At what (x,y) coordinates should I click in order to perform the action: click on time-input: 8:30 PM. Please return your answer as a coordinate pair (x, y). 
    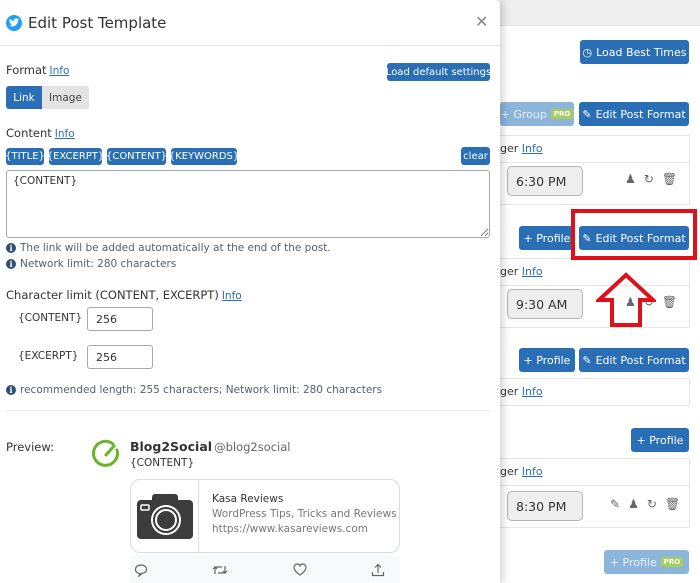
    Looking at the image, I should click on (545, 506).